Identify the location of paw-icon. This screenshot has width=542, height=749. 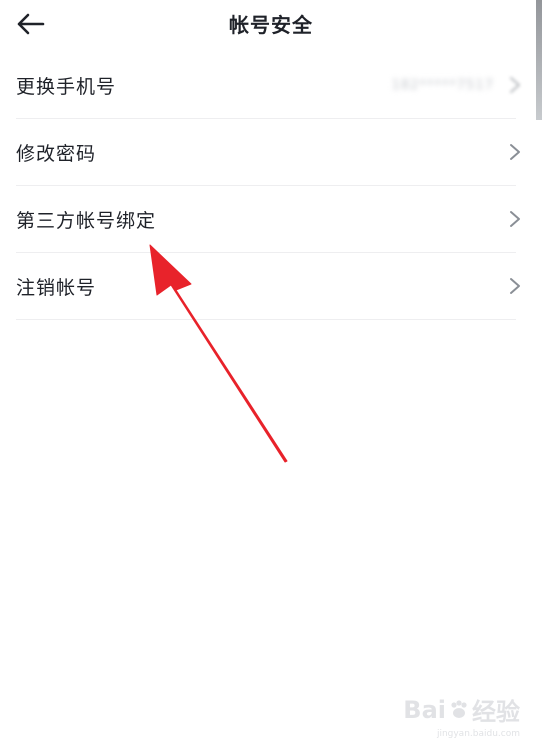
(459, 708).